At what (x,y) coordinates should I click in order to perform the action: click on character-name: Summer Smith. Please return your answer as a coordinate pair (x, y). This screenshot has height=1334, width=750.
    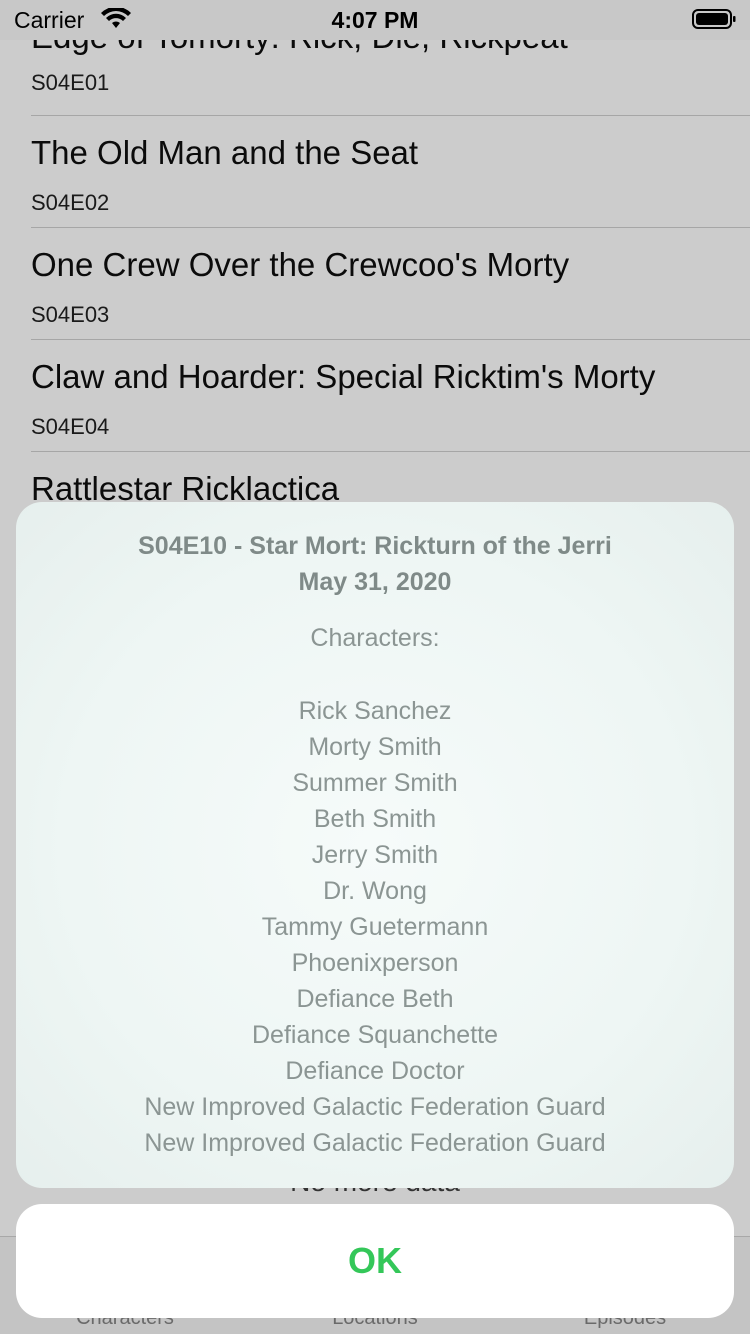
    Looking at the image, I should click on (375, 783).